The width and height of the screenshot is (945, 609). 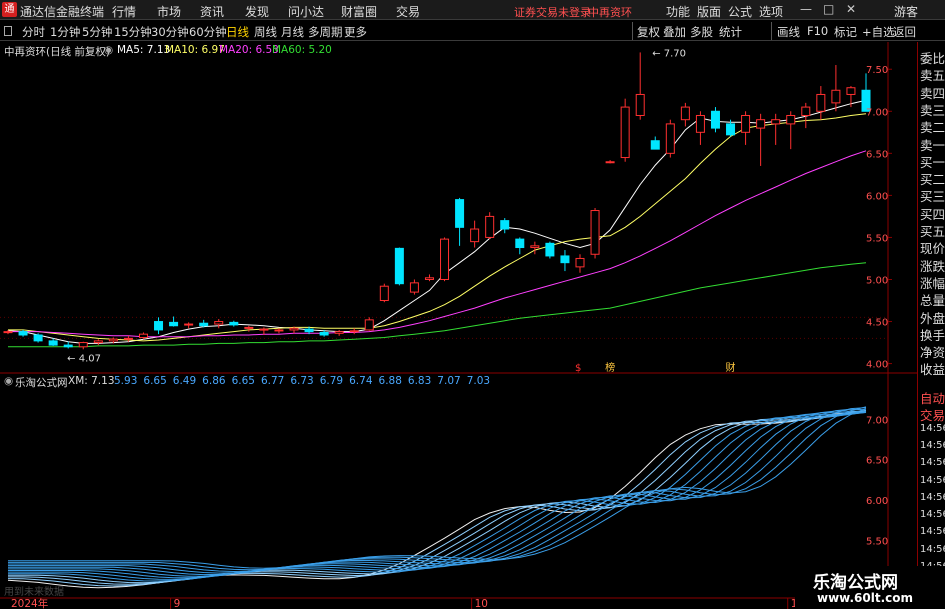 What do you see at coordinates (788, 32) in the screenshot?
I see `draw-line-button: 画线` at bounding box center [788, 32].